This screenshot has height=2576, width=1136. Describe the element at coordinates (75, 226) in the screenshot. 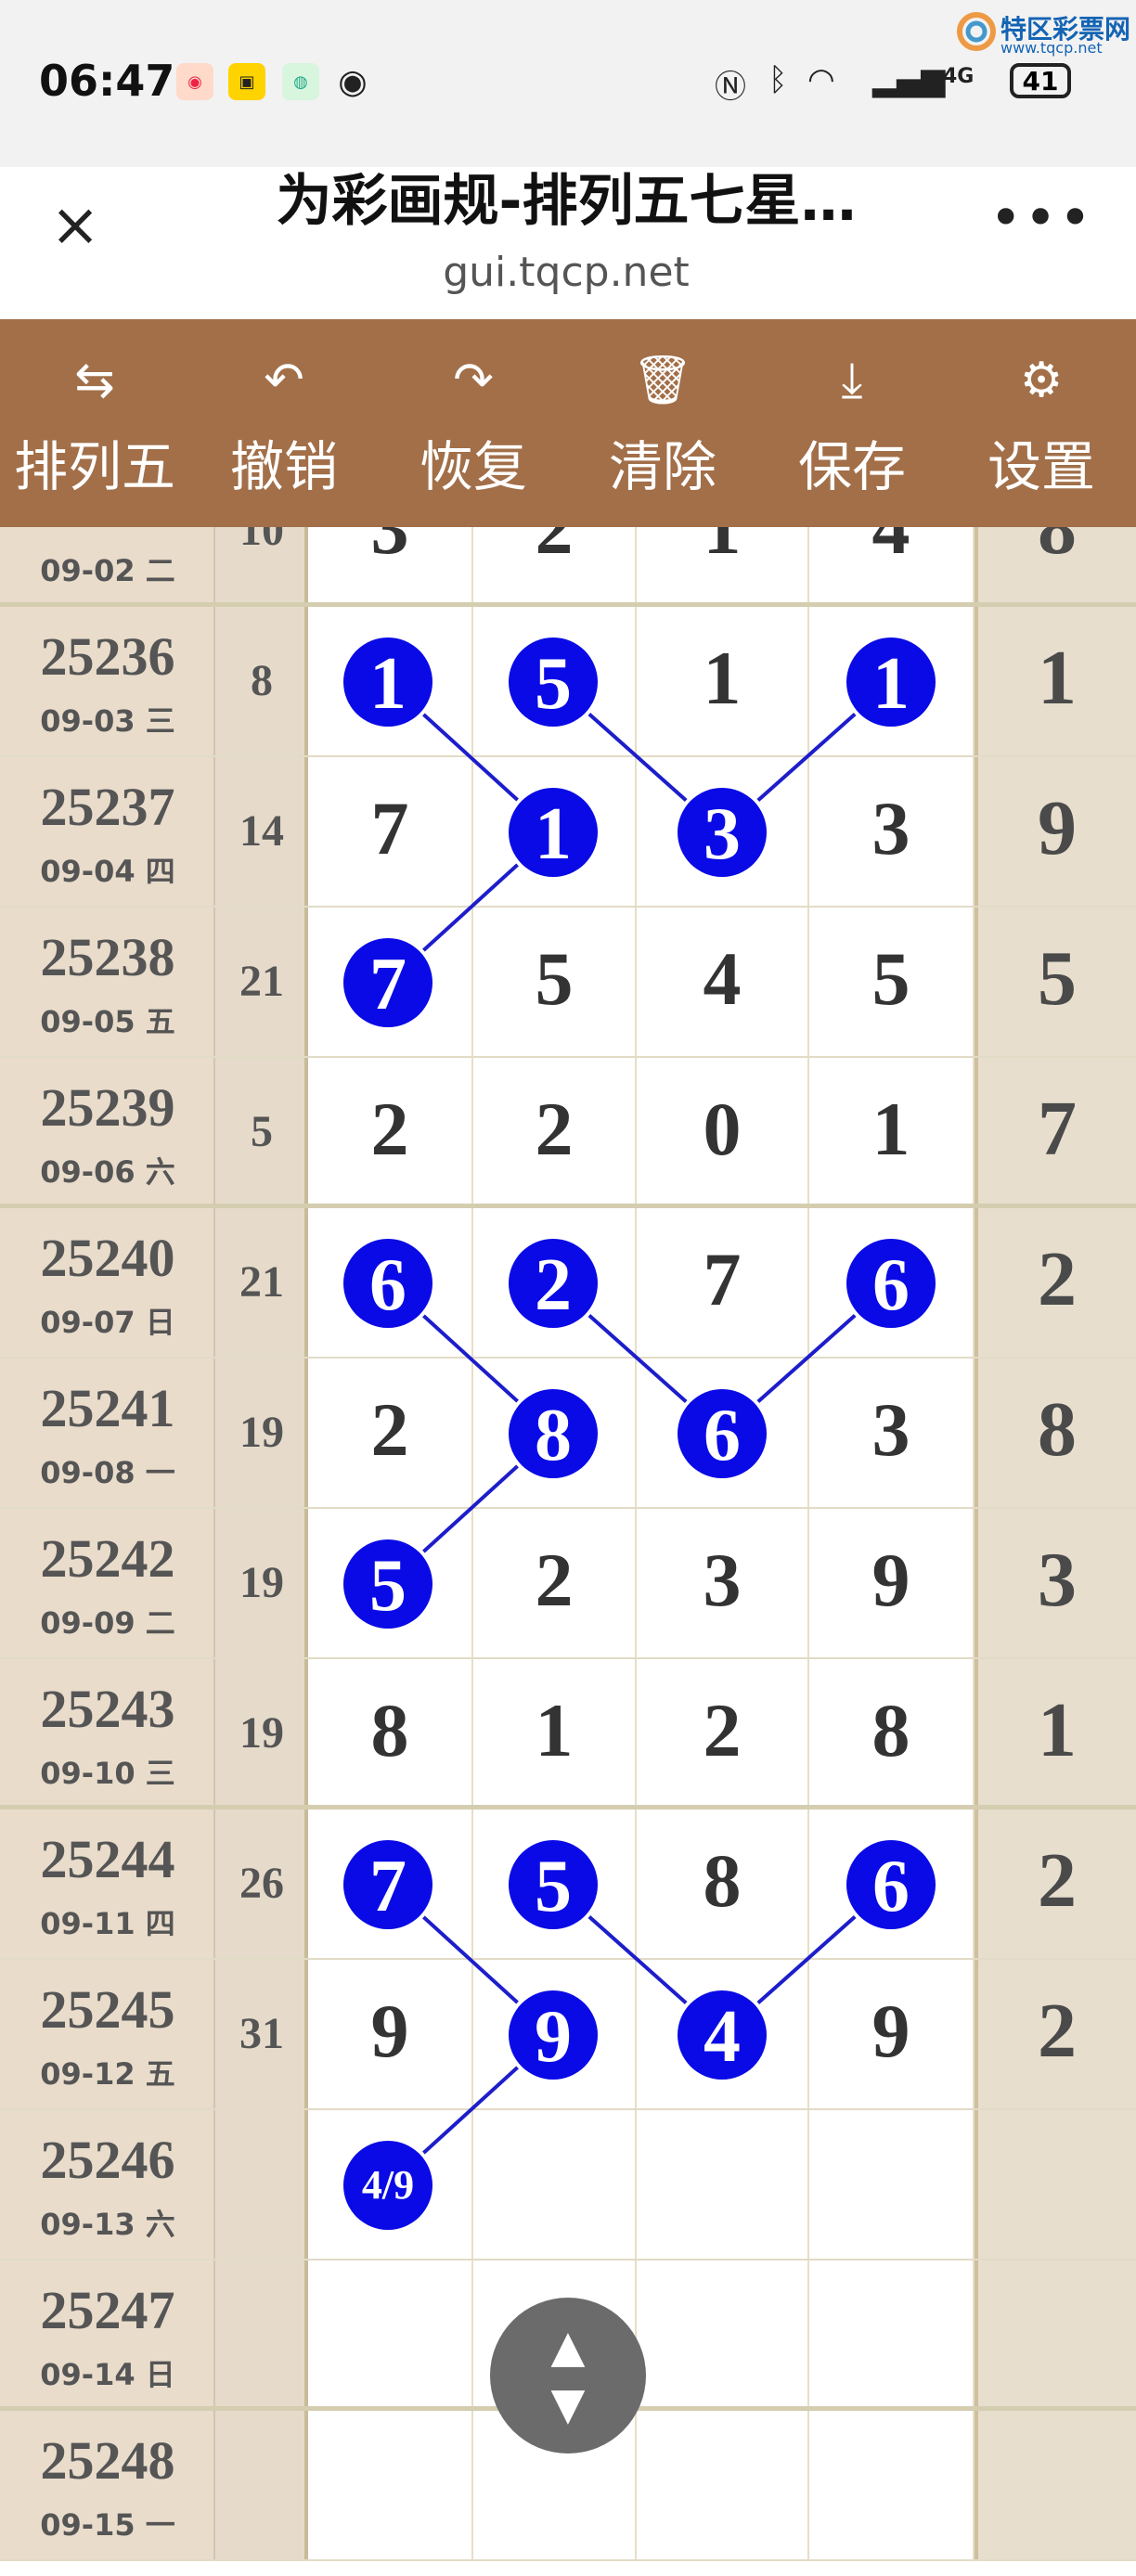

I see `close-icon: ×` at that location.